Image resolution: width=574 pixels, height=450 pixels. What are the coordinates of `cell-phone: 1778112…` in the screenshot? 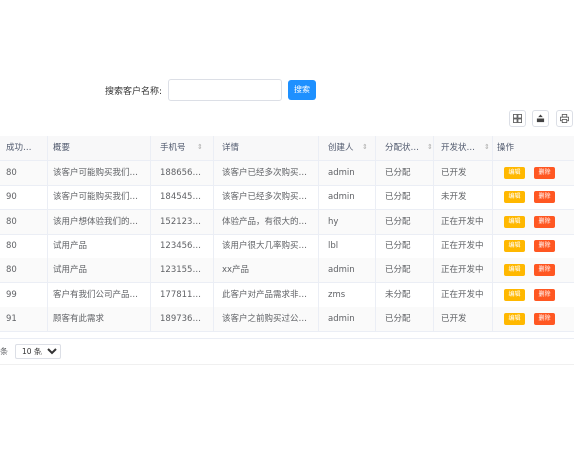 It's located at (183, 294).